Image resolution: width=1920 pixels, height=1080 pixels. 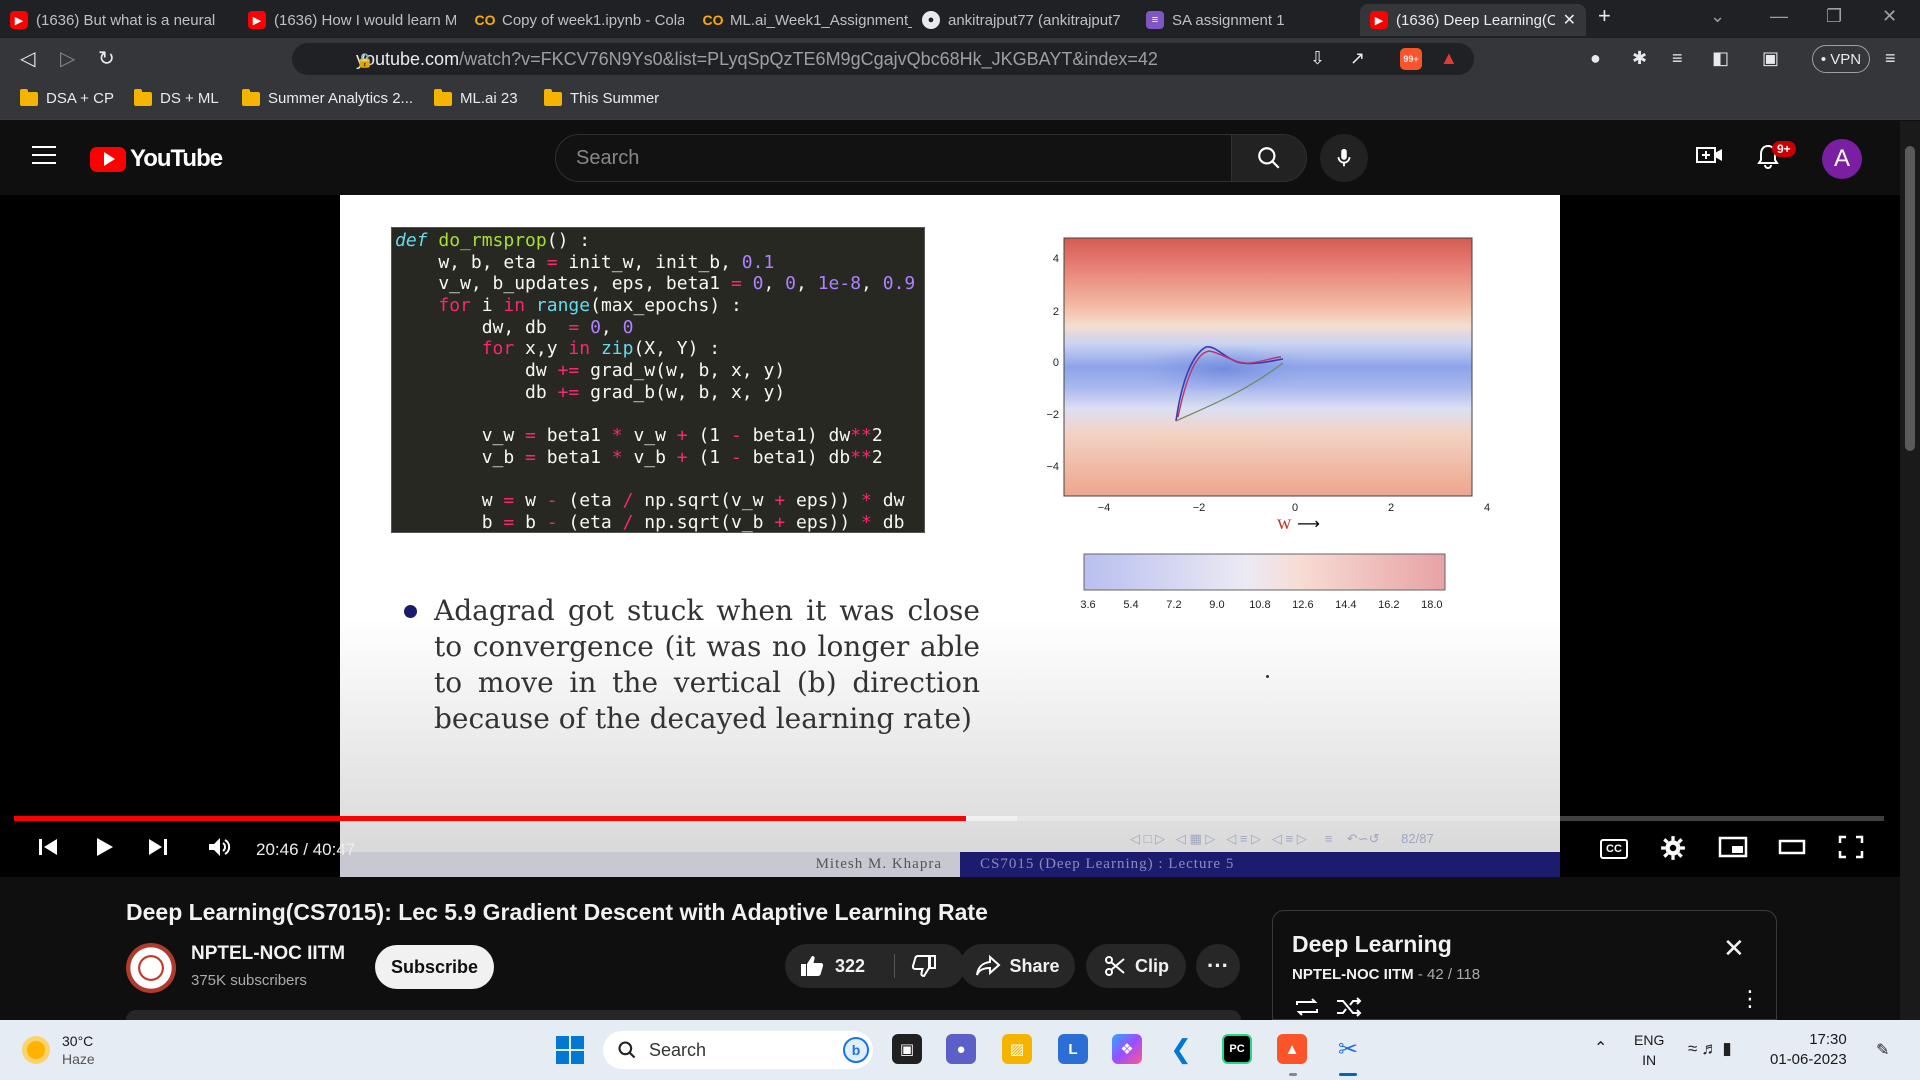 What do you see at coordinates (1473, 20) in the screenshot?
I see `browser-tab-active: ▶ (1636) Deep Learning(C ✕` at bounding box center [1473, 20].